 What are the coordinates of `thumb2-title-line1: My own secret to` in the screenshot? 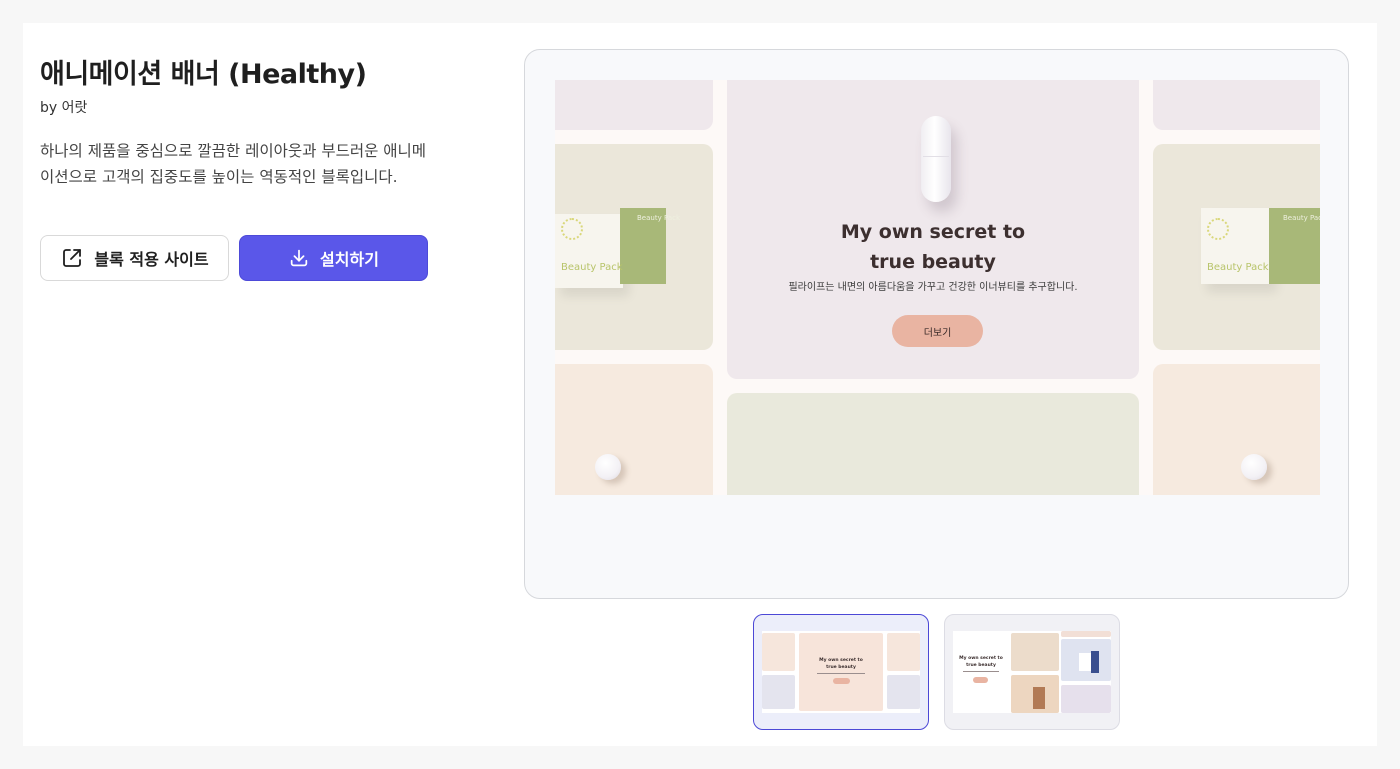 It's located at (981, 658).